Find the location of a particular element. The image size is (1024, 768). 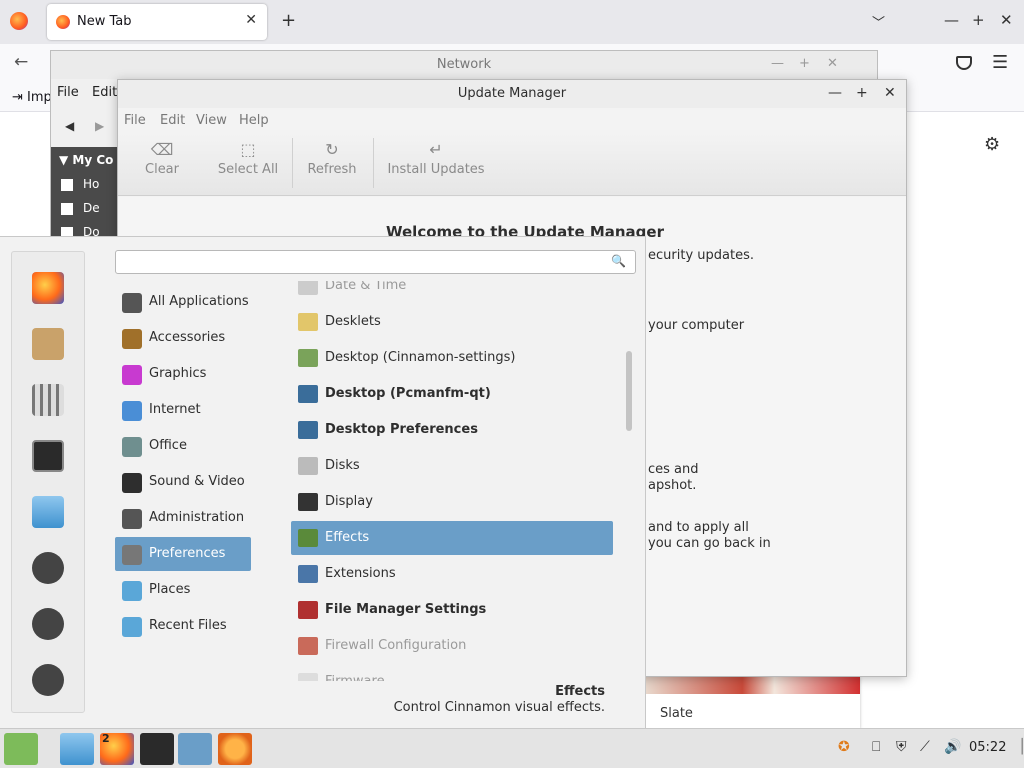

menu-search-box: 🔍 is located at coordinates (375, 262).